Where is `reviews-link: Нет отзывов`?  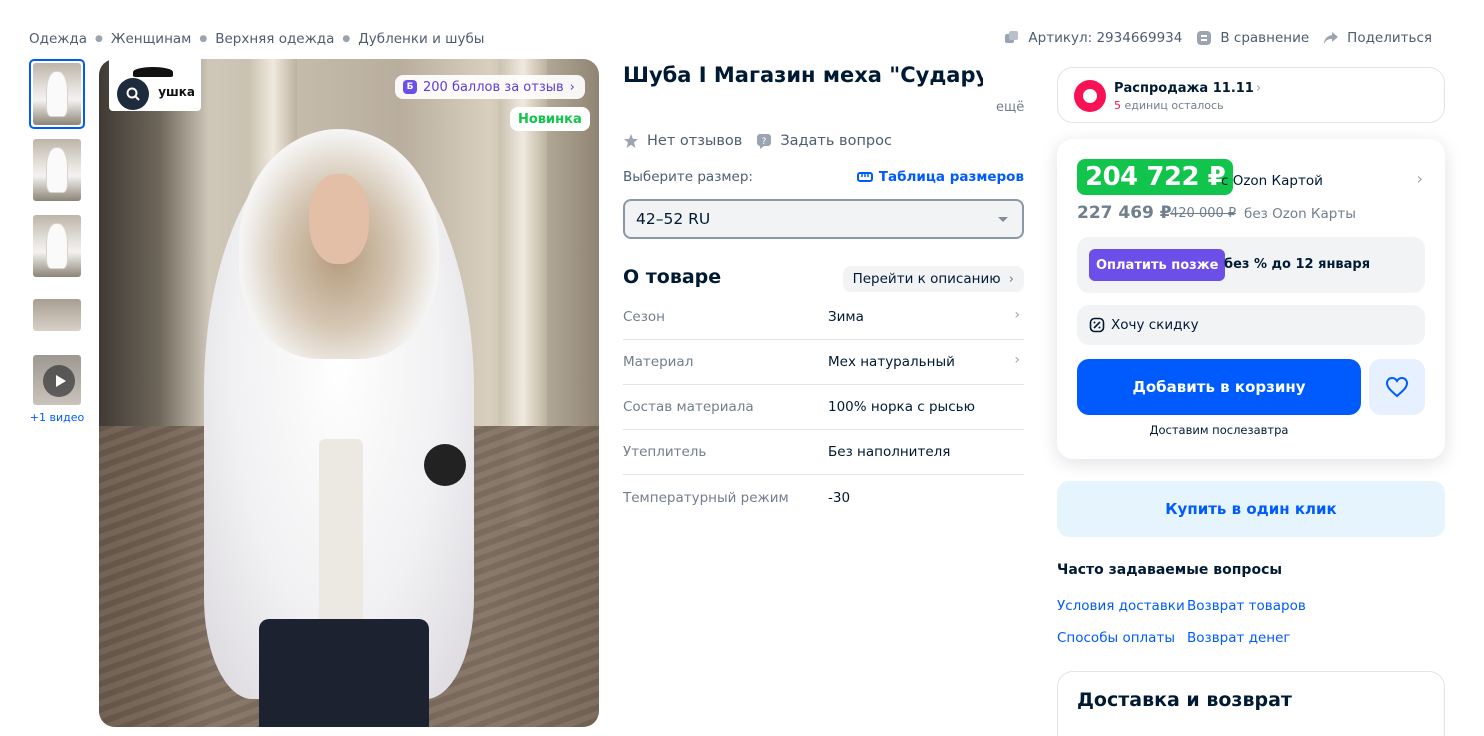 reviews-link: Нет отзывов is located at coordinates (682, 141).